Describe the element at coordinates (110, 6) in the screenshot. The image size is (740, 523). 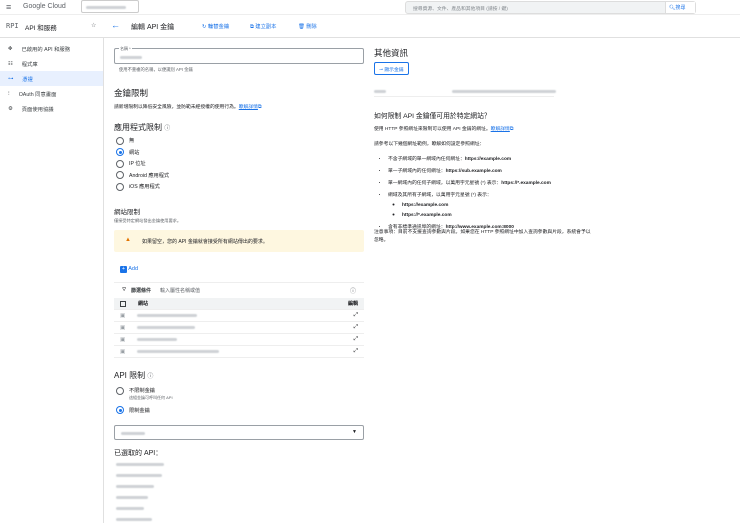
I see `project-picker` at that location.